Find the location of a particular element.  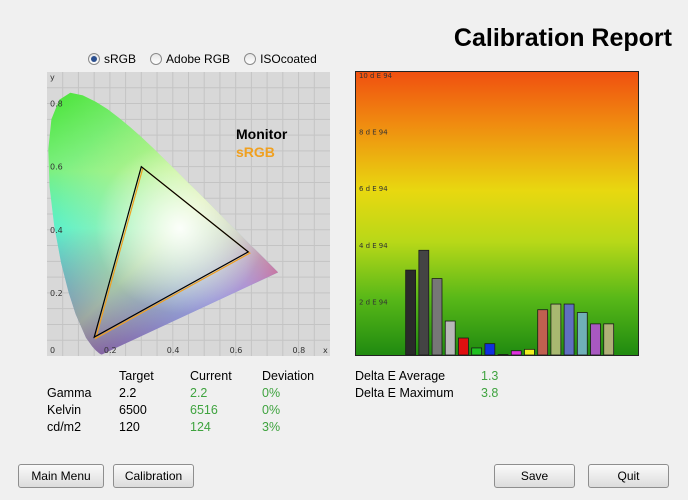

delta-maximum-value: 3.8 is located at coordinates (490, 393).